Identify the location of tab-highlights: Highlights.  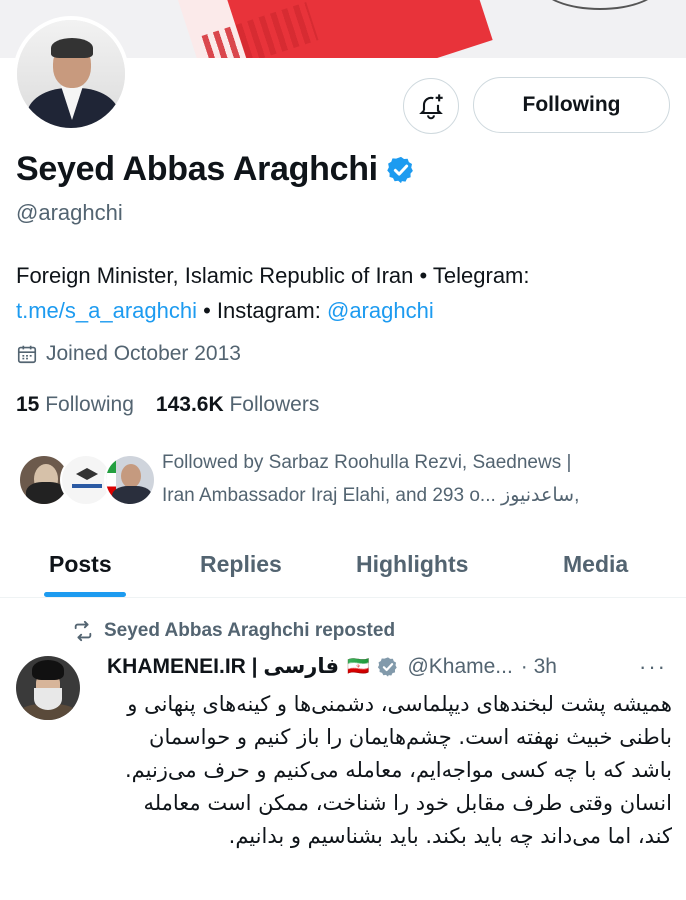
(412, 564).